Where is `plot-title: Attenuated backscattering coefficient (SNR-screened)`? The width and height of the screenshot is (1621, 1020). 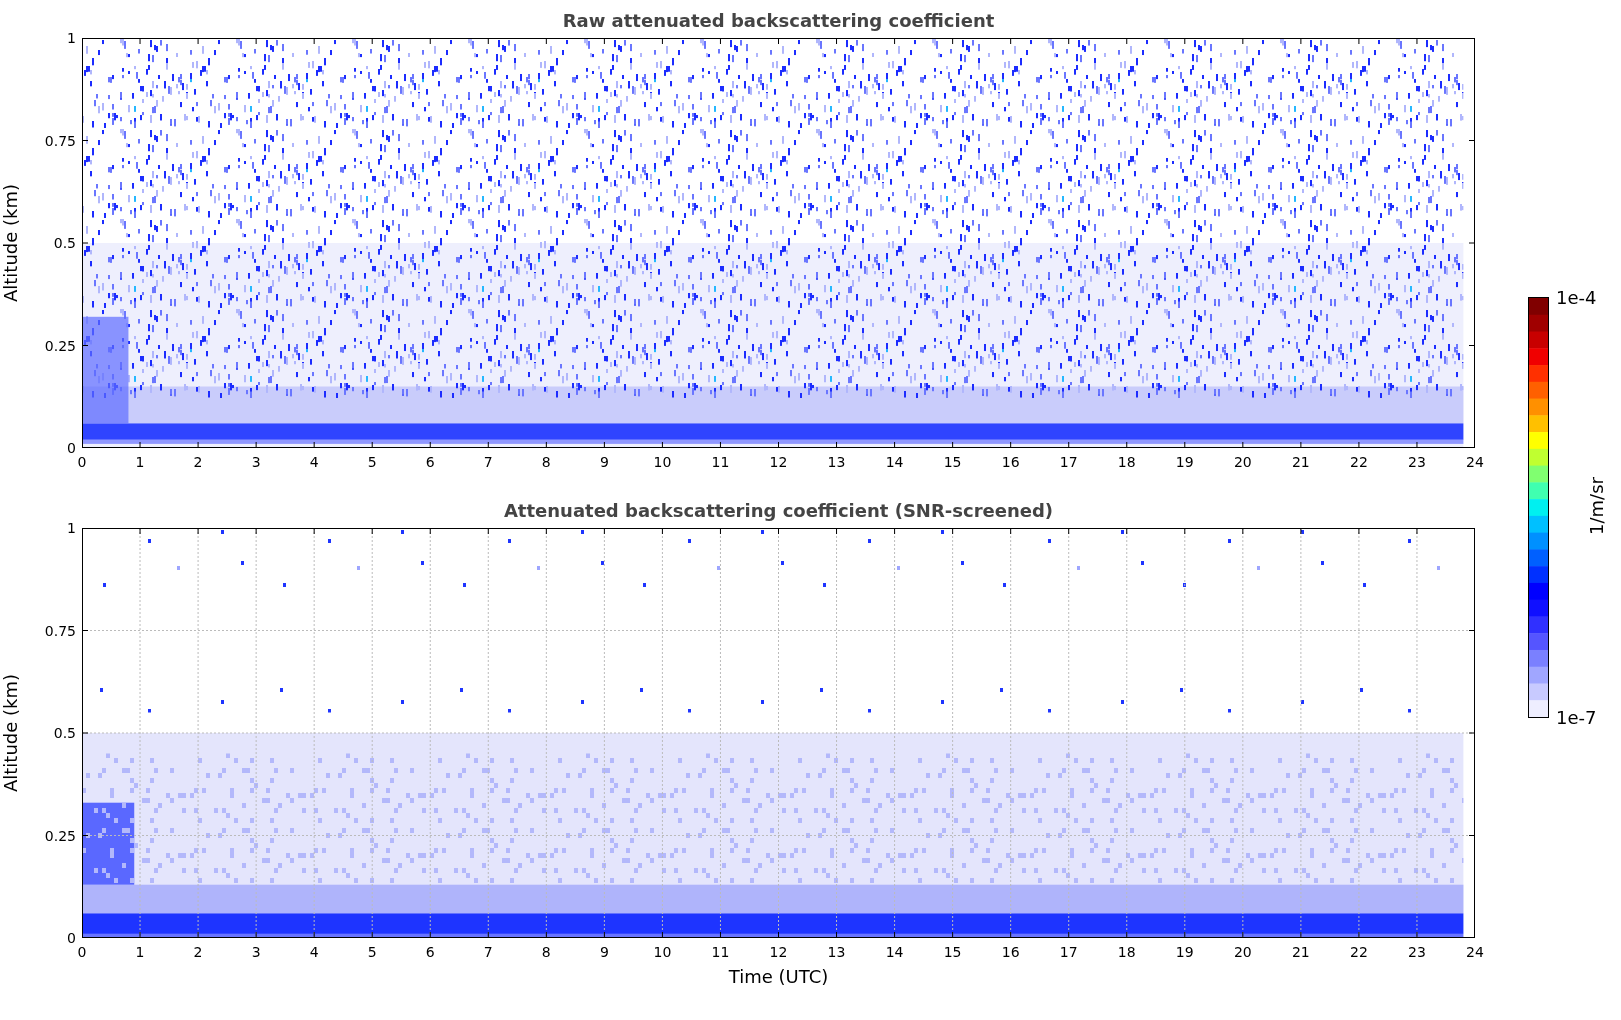 plot-title: Attenuated backscattering coefficient (SNR-screened) is located at coordinates (778, 511).